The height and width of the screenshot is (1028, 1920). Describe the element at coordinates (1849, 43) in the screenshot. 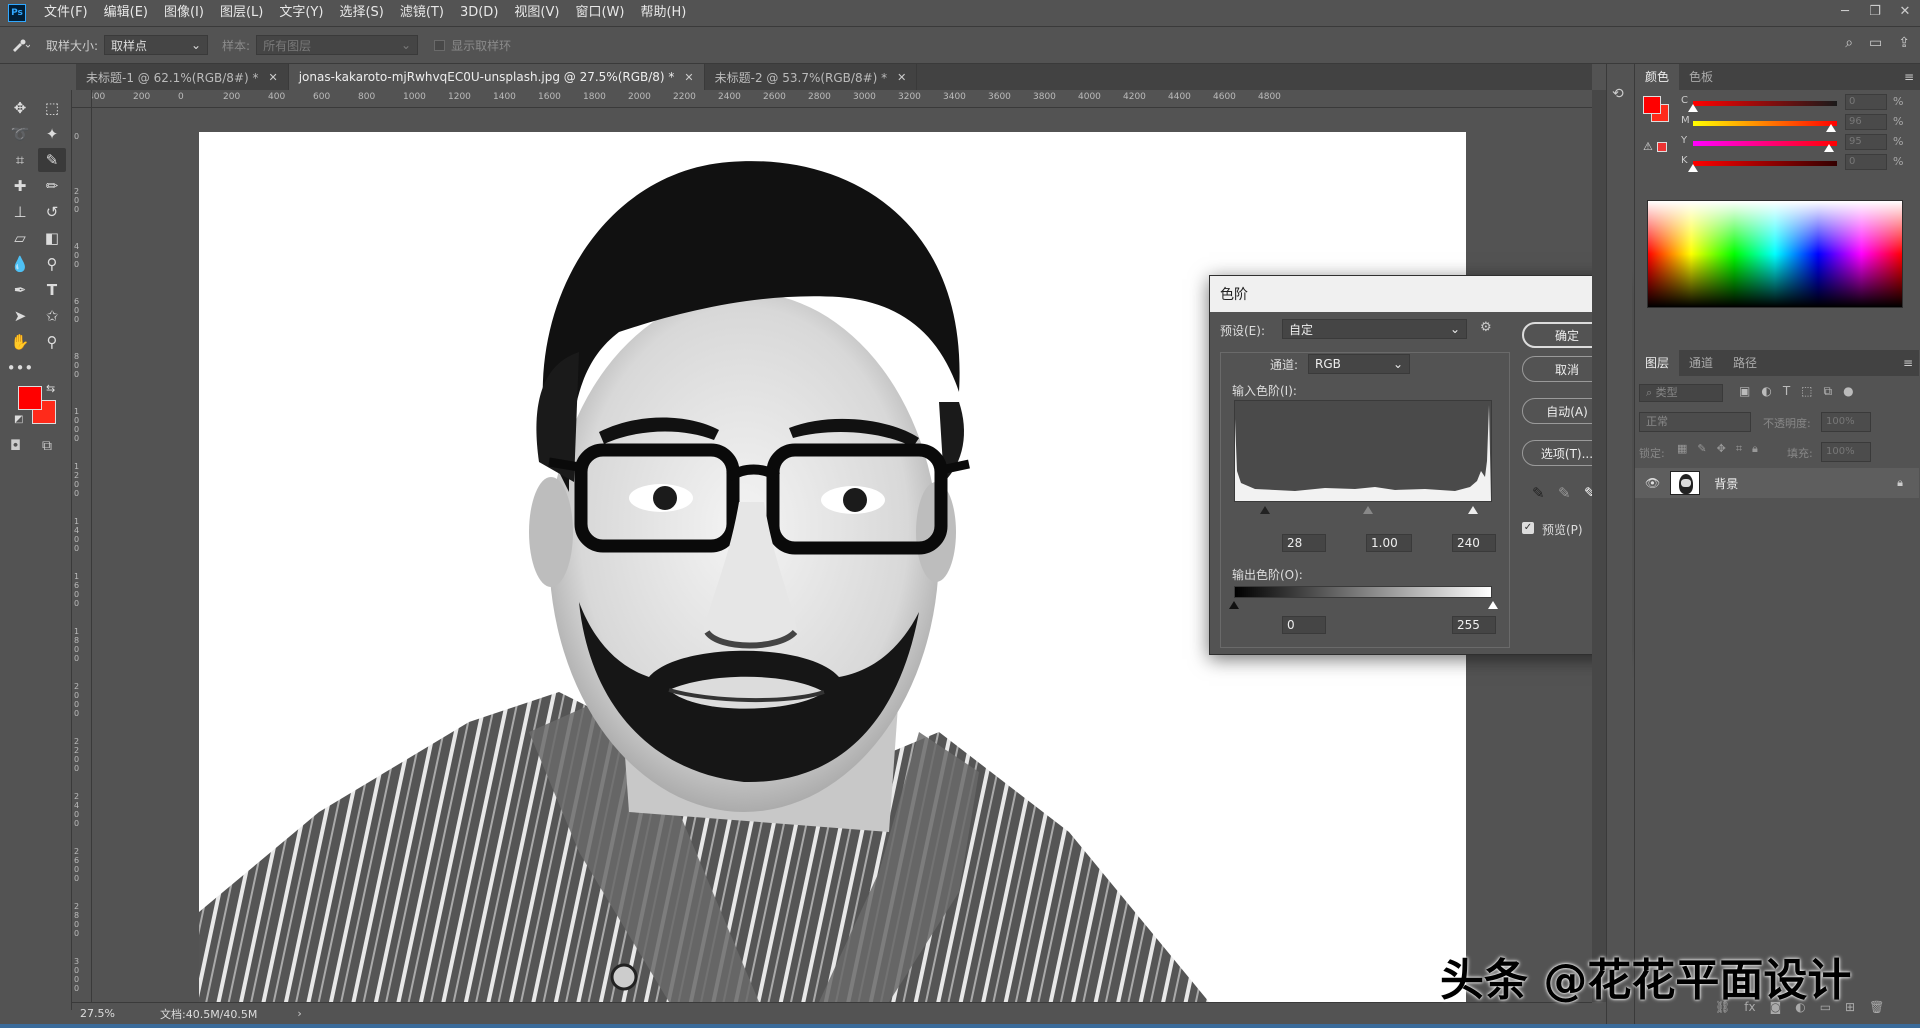

I see `search-icon: ⌕` at that location.